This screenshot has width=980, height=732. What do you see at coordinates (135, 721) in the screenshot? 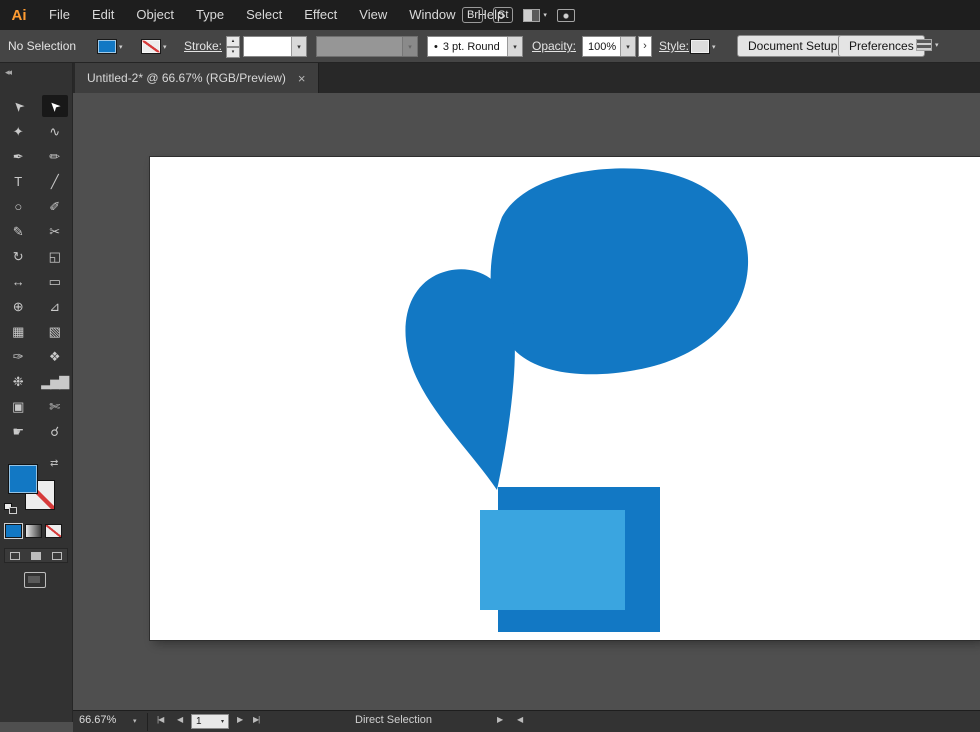
I see `zoom-dropdown-icon: ▾` at bounding box center [135, 721].